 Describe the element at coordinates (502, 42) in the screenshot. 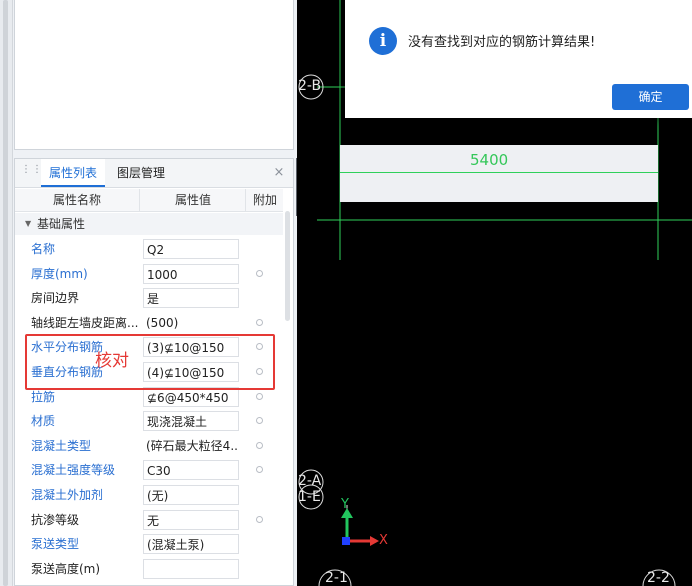

I see `dialog-message: 没有查找到对应的钢筋计算结果!` at that location.